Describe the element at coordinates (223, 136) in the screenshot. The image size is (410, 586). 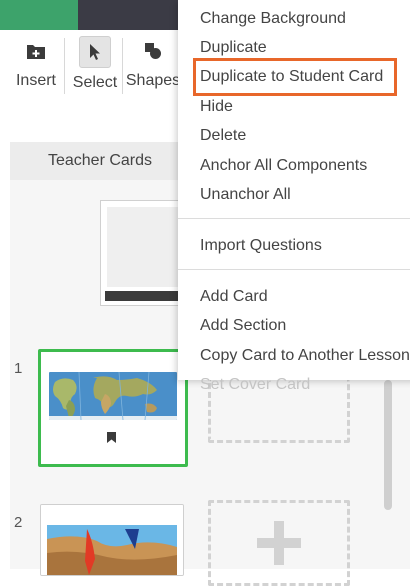
I see `menu-item-delete: Delete` at that location.